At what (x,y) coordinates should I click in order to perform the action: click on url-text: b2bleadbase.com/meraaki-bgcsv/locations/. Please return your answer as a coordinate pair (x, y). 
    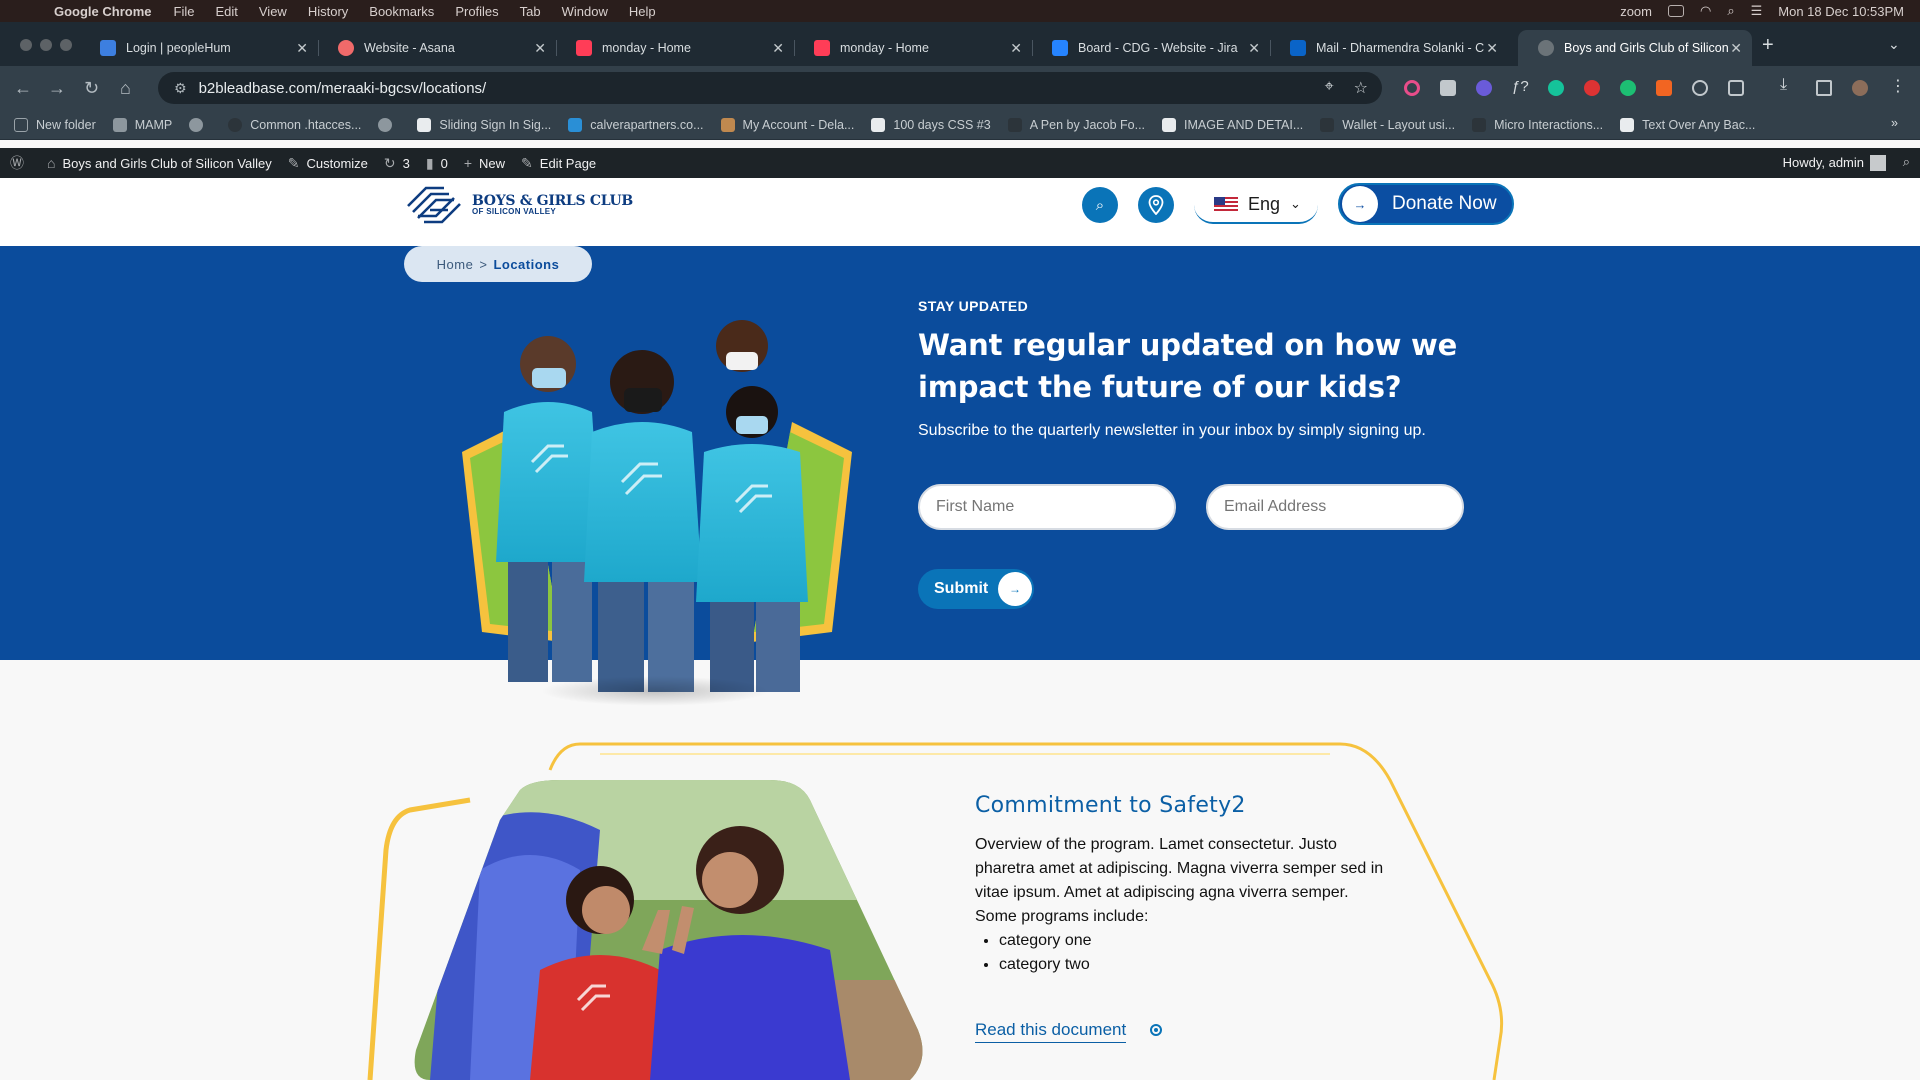
    Looking at the image, I should click on (343, 88).